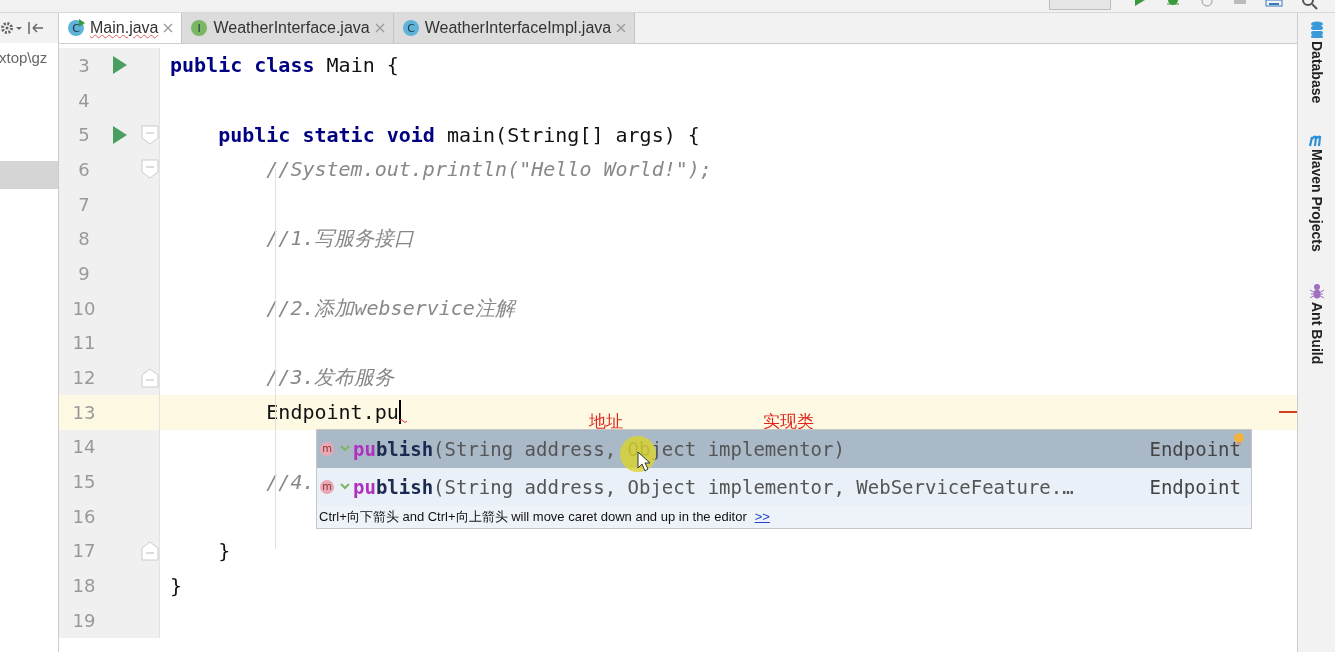  Describe the element at coordinates (340, 239) in the screenshot. I see `code-line: //1.写服务接口` at that location.